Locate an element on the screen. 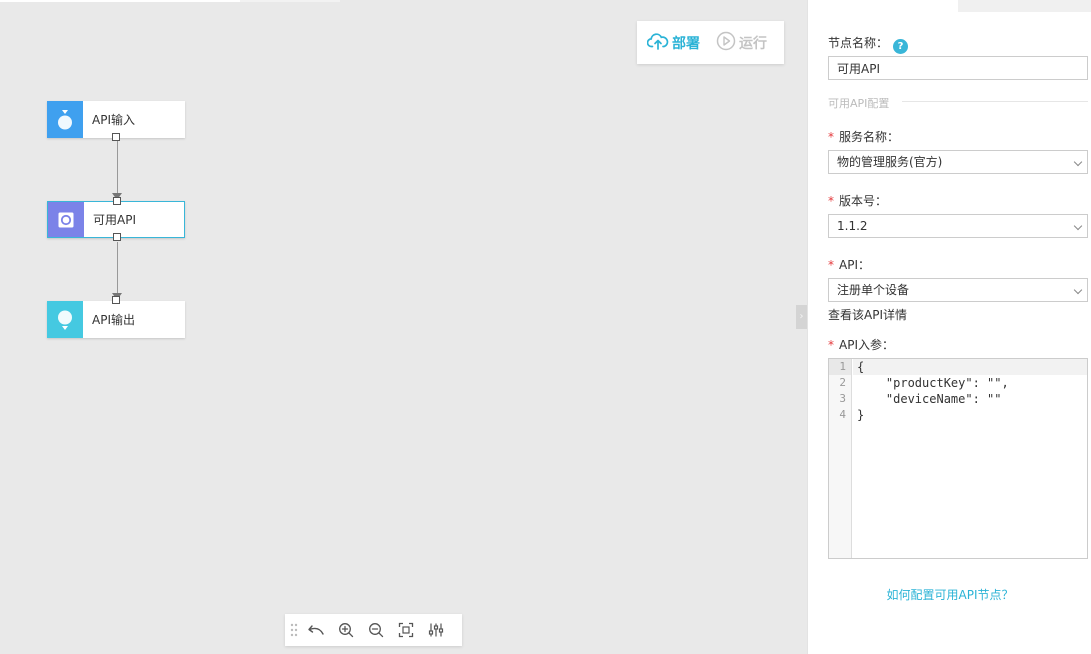  code-content: { "productKey": "", "deviceName": "" } is located at coordinates (970, 391).